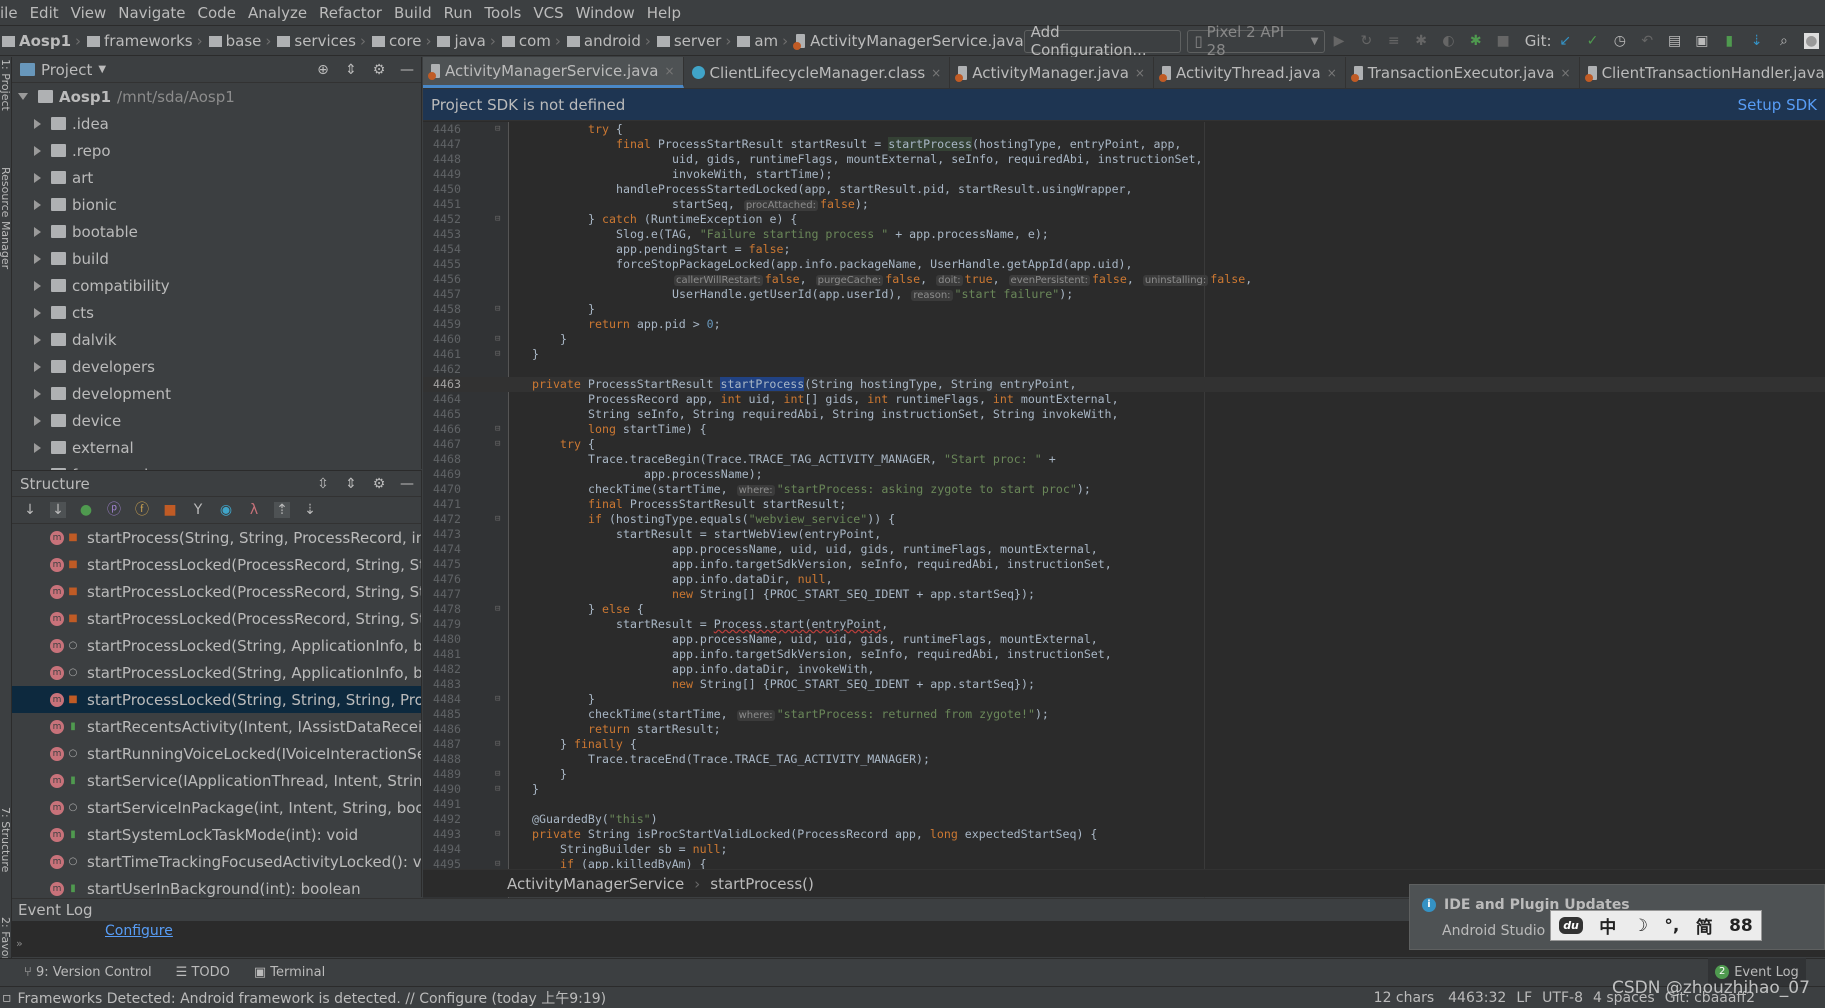  I want to click on ime-menu-icon: 88, so click(1741, 926).